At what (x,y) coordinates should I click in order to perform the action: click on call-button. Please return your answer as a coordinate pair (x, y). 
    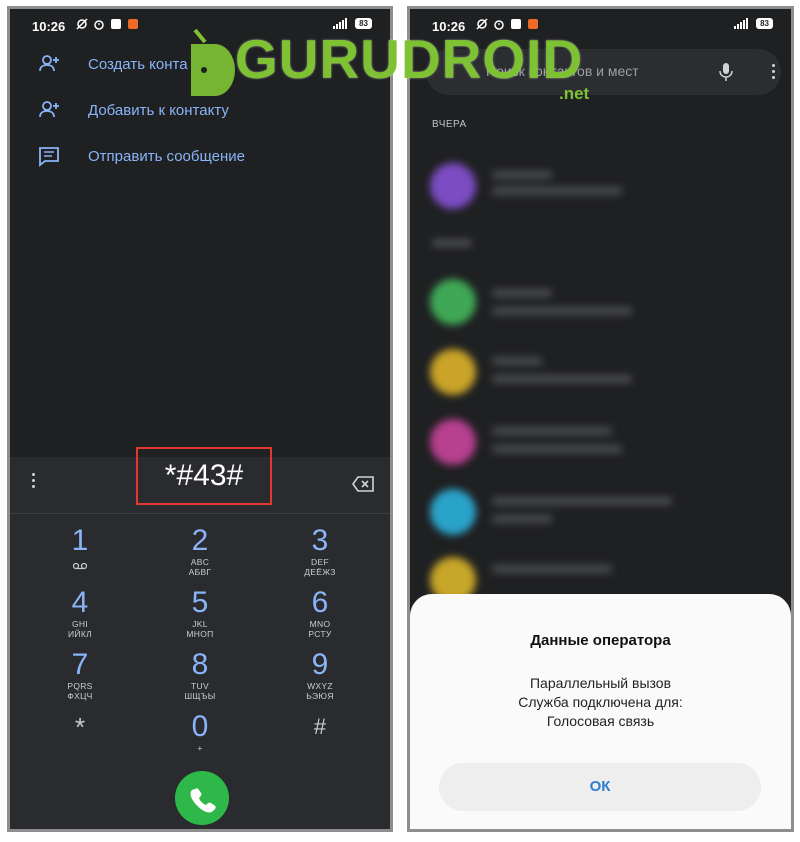
    Looking at the image, I should click on (202, 798).